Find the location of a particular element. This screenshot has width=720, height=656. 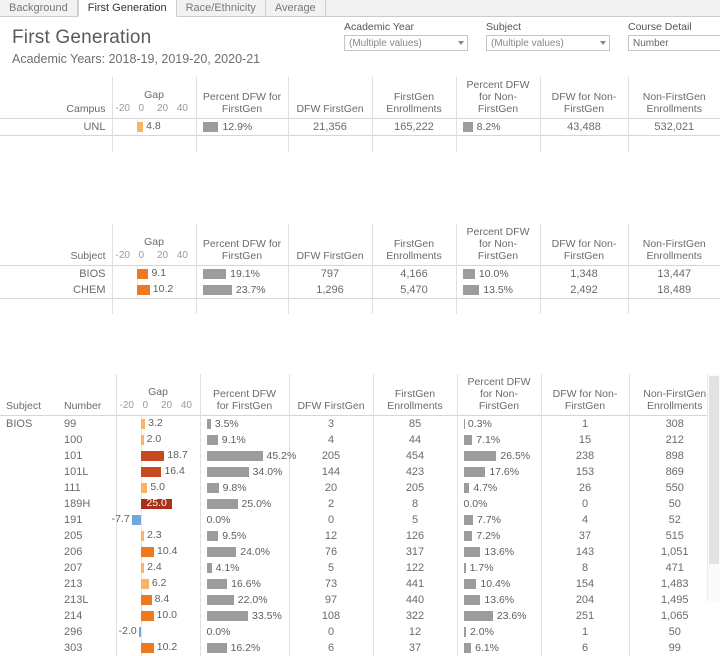

dfw-nonfirstgen-cell: 4 is located at coordinates (585, 520).